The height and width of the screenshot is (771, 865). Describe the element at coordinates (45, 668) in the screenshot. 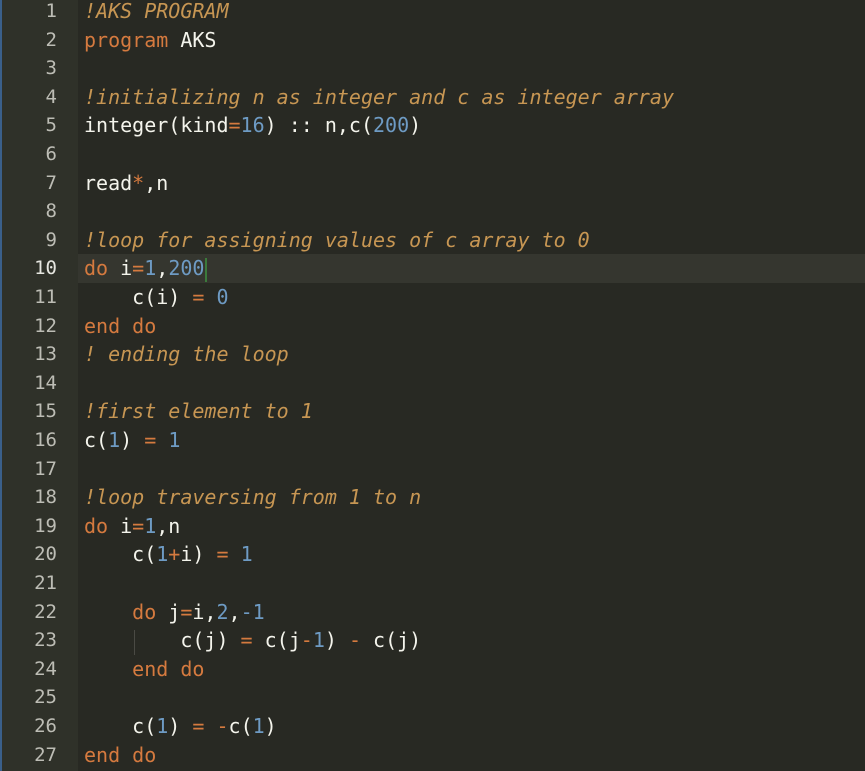

I see `line-number: 24` at that location.